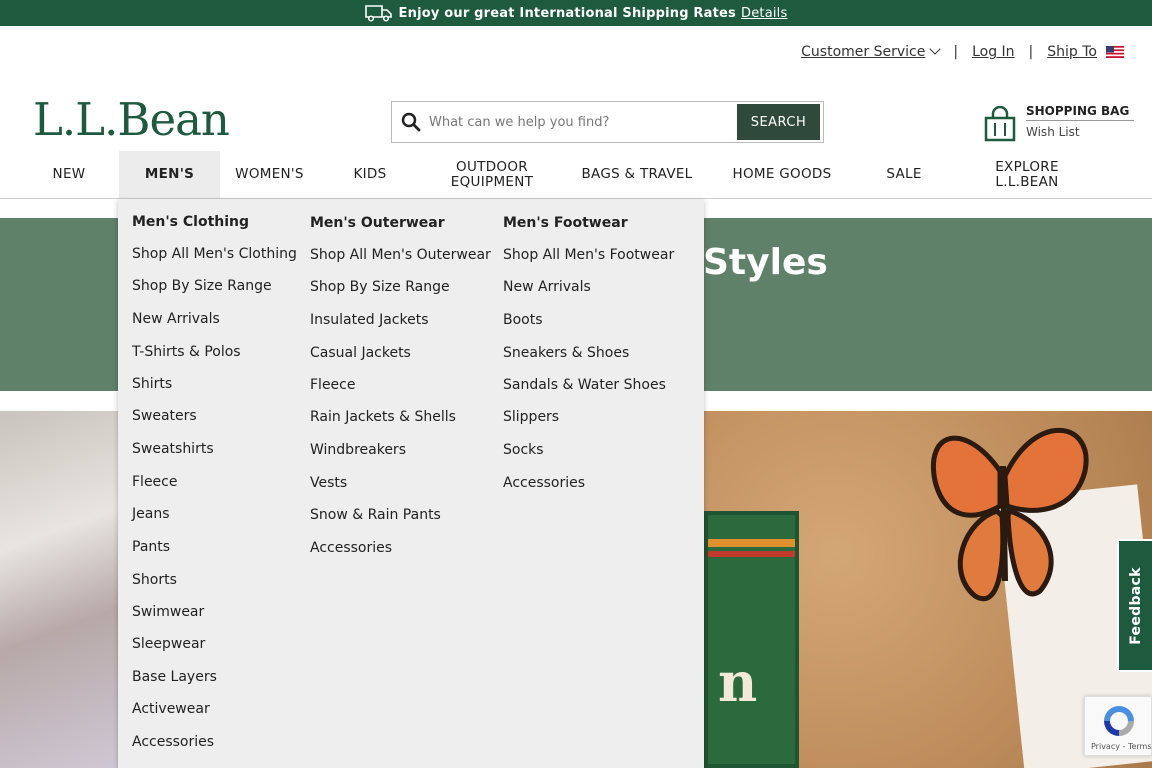  What do you see at coordinates (1027, 174) in the screenshot?
I see `nav-item-explore: EXPLORE L.L.BEAN` at bounding box center [1027, 174].